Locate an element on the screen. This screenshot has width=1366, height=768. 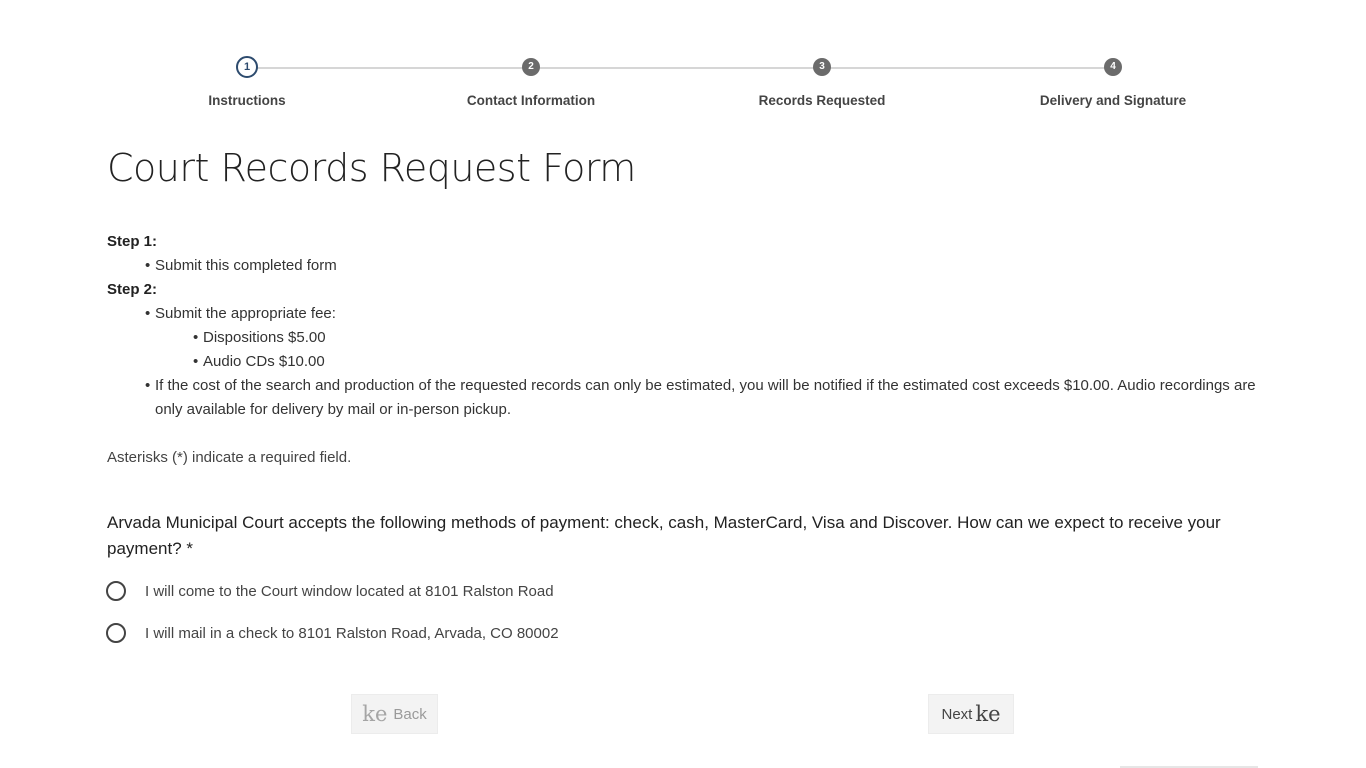
step-number-badge: 2 is located at coordinates (531, 67).